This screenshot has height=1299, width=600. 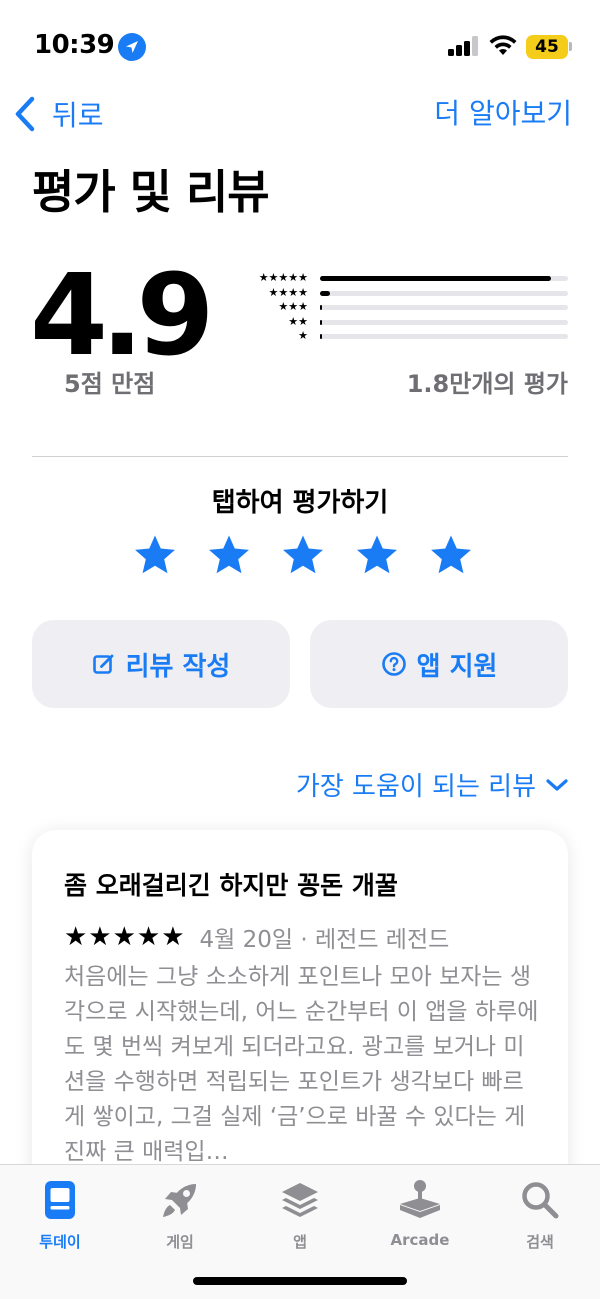 I want to click on battery-indicator: 45, so click(x=547, y=47).